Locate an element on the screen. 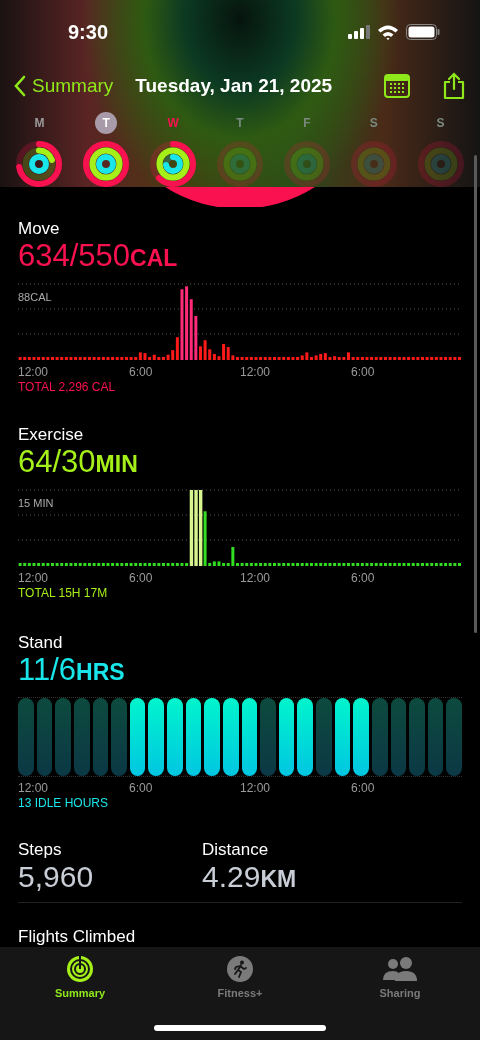 The height and width of the screenshot is (1040, 480). runner-icon is located at coordinates (240, 969).